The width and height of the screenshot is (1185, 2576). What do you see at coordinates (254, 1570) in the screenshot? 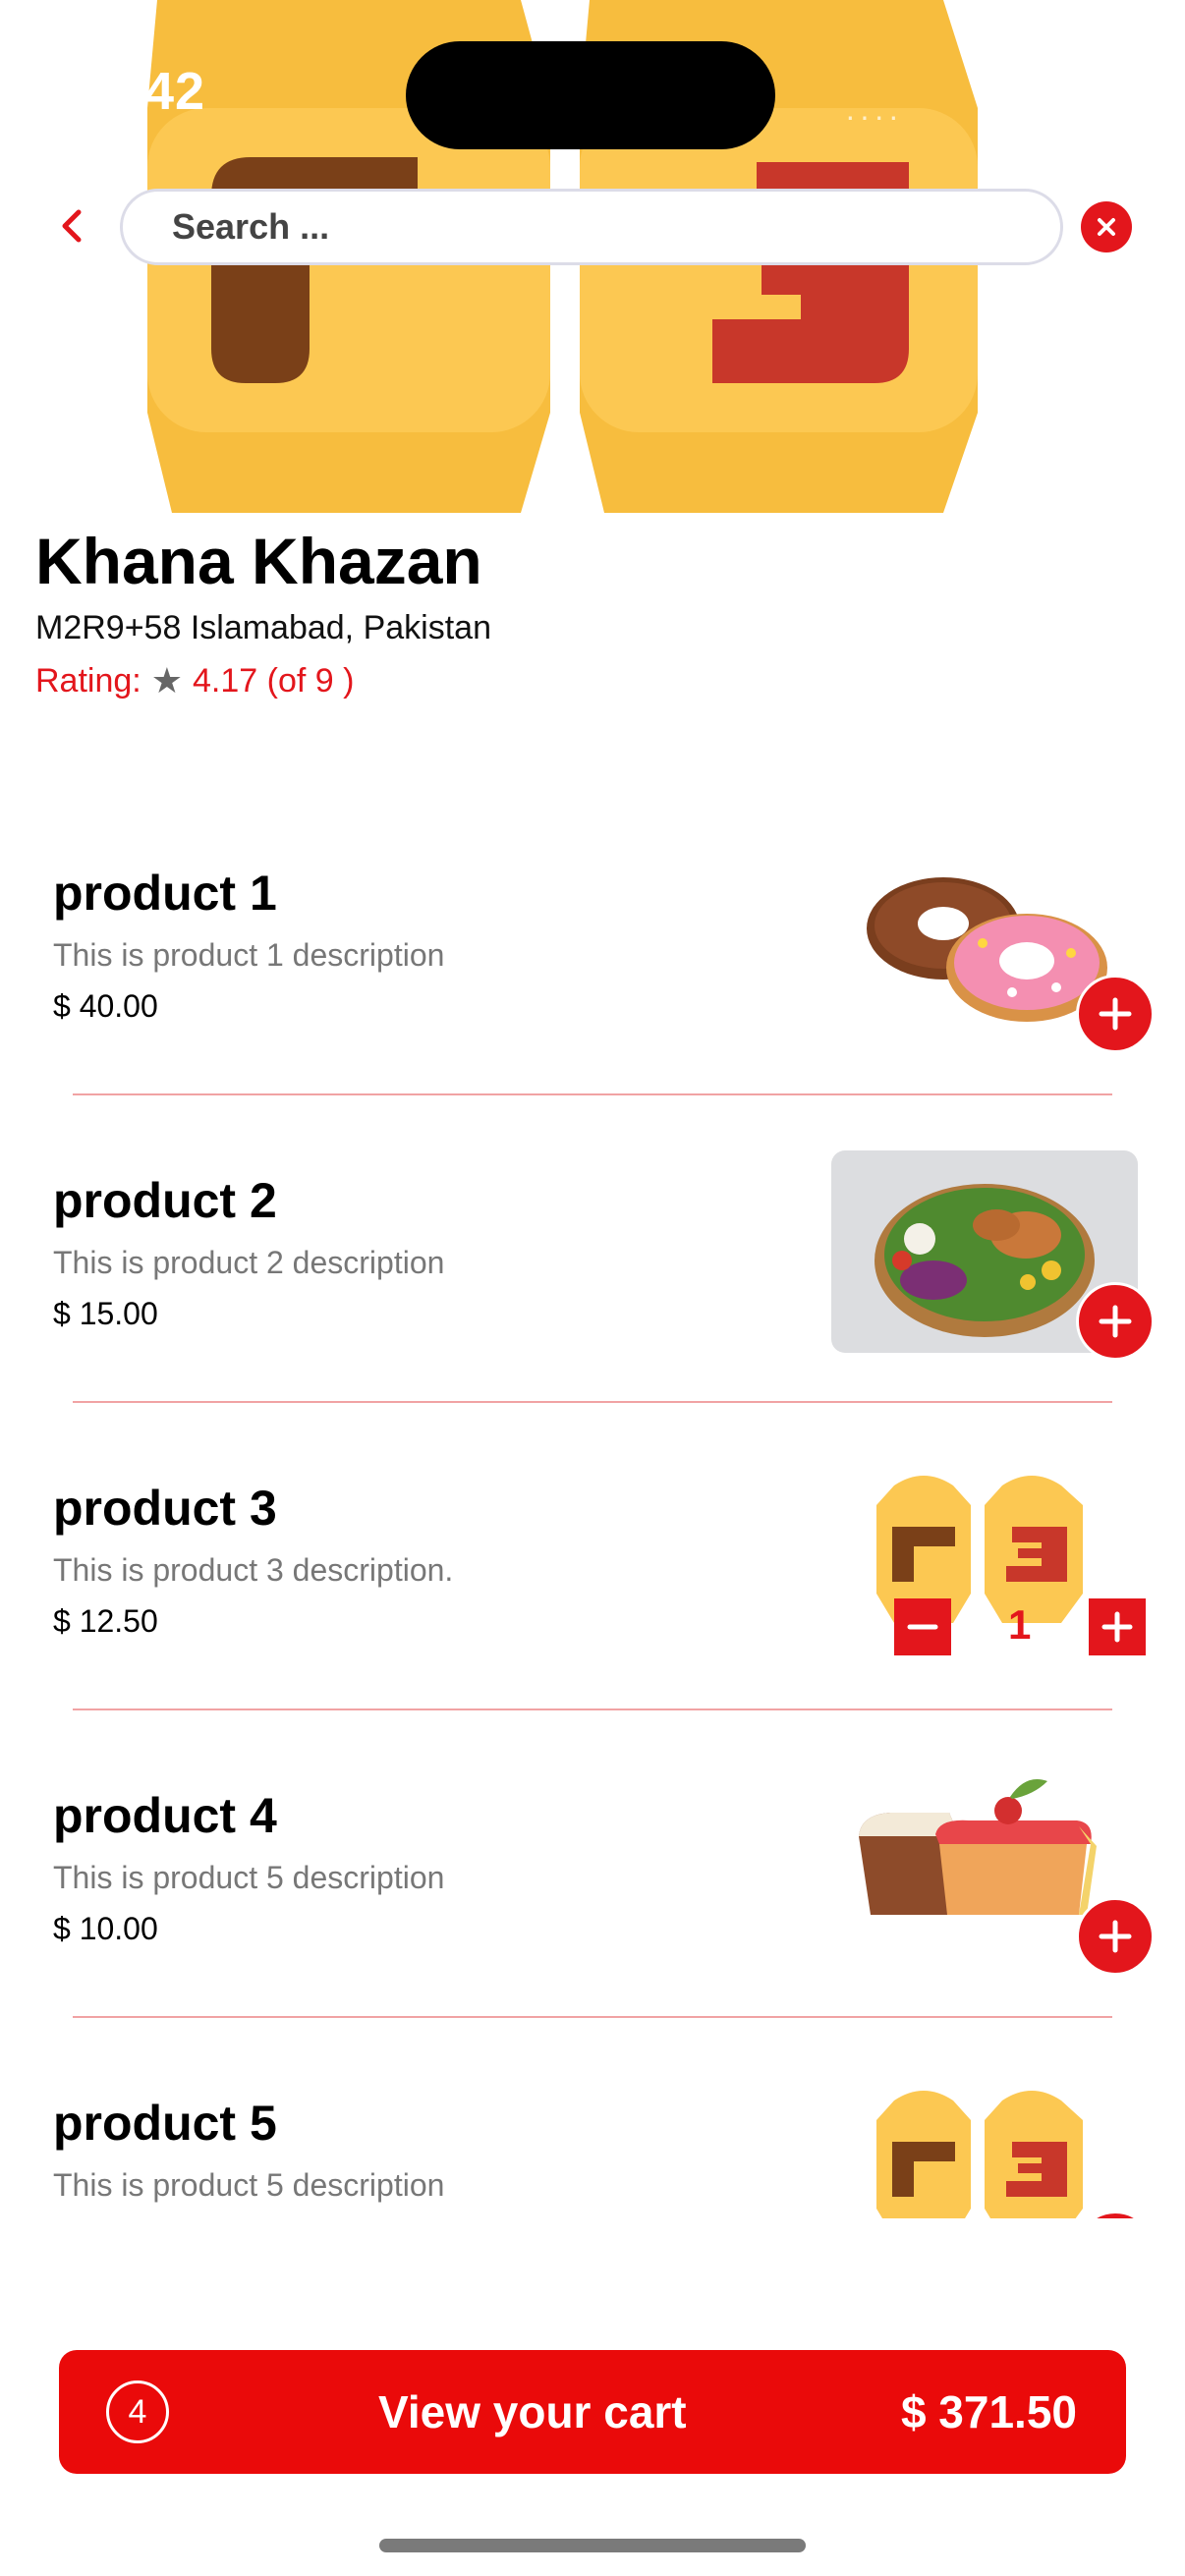
I see `product-description: This is product 3 description.` at bounding box center [254, 1570].